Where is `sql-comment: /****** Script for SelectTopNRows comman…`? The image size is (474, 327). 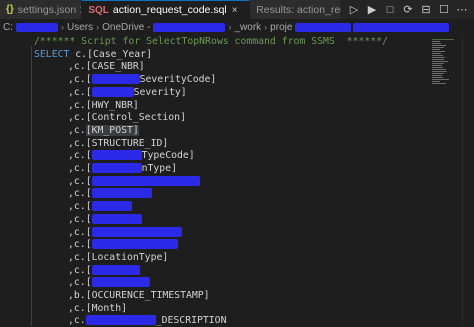
sql-comment: /****** Script for SelectTopNRows comman… is located at coordinates (211, 41).